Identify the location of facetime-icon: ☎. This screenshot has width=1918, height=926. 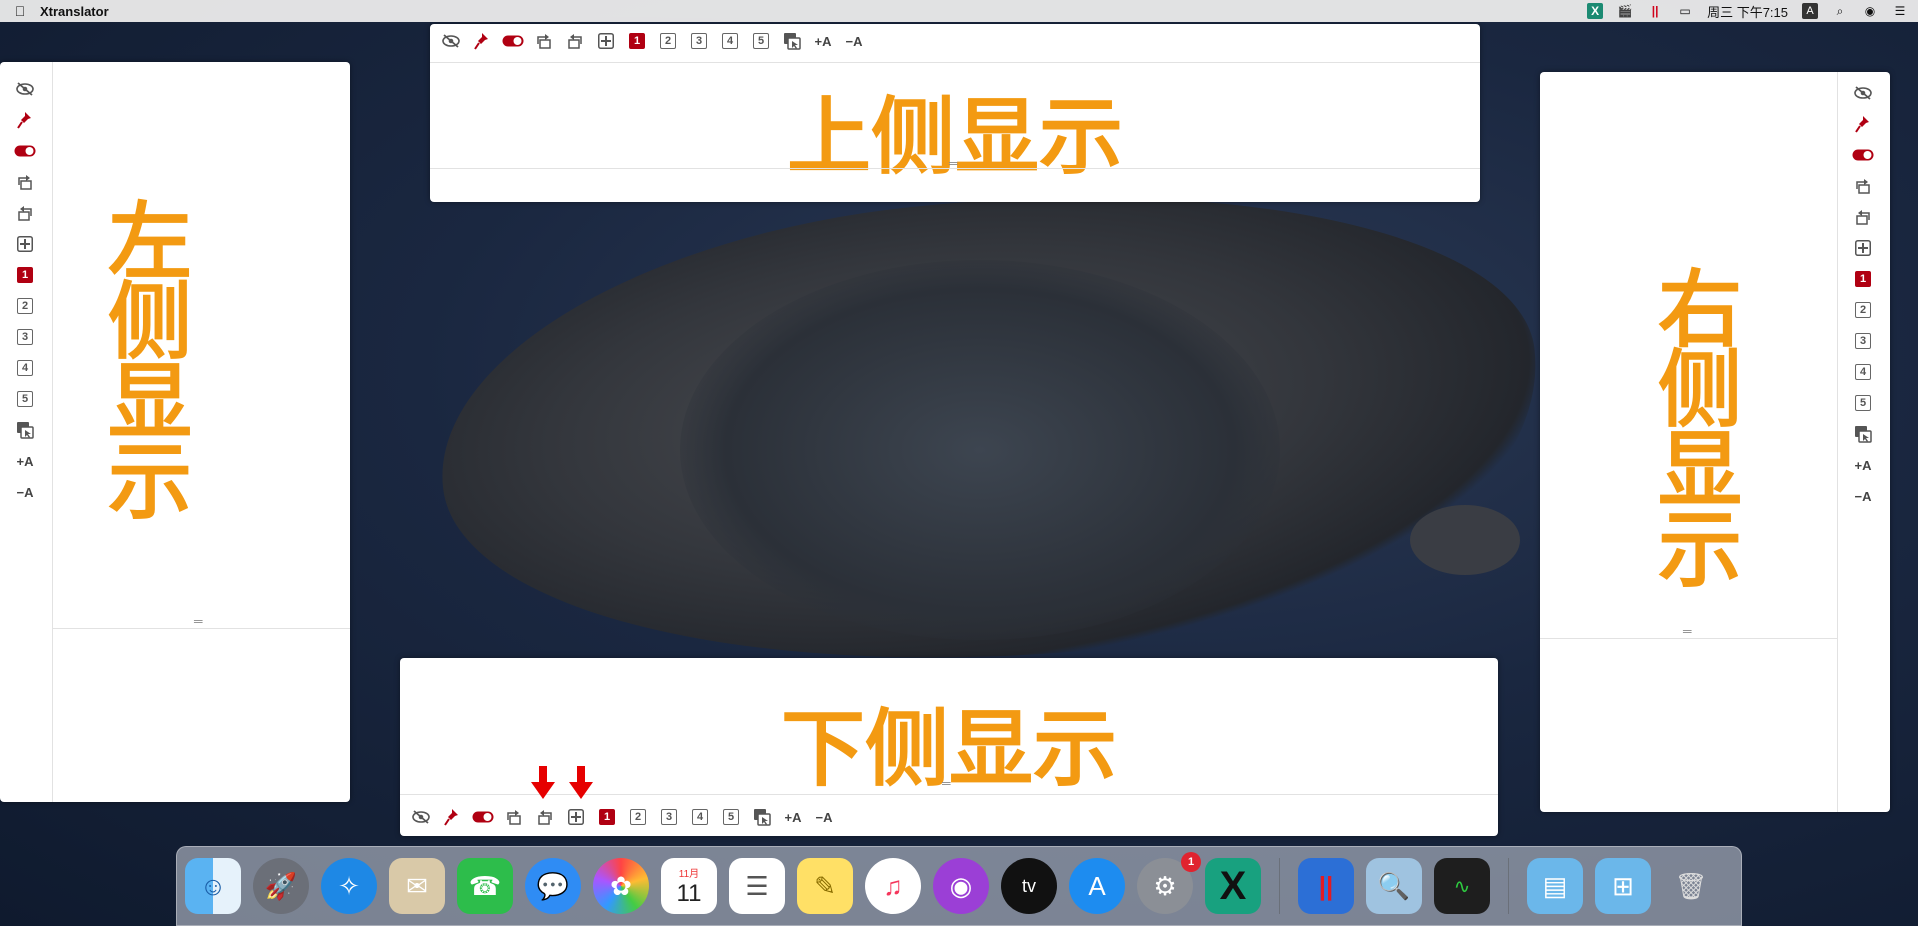
(485, 886).